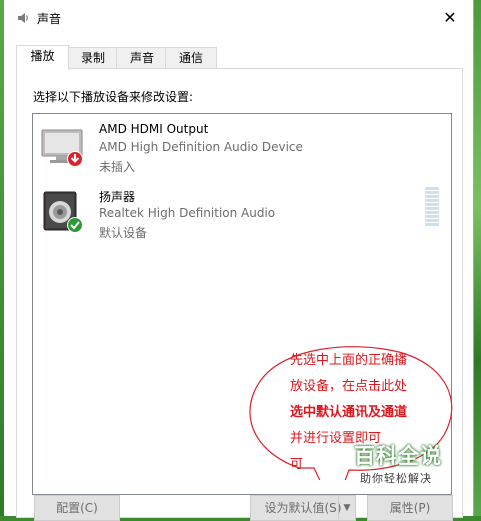 The width and height of the screenshot is (481, 521). I want to click on speaker-icon, so click(63, 212).